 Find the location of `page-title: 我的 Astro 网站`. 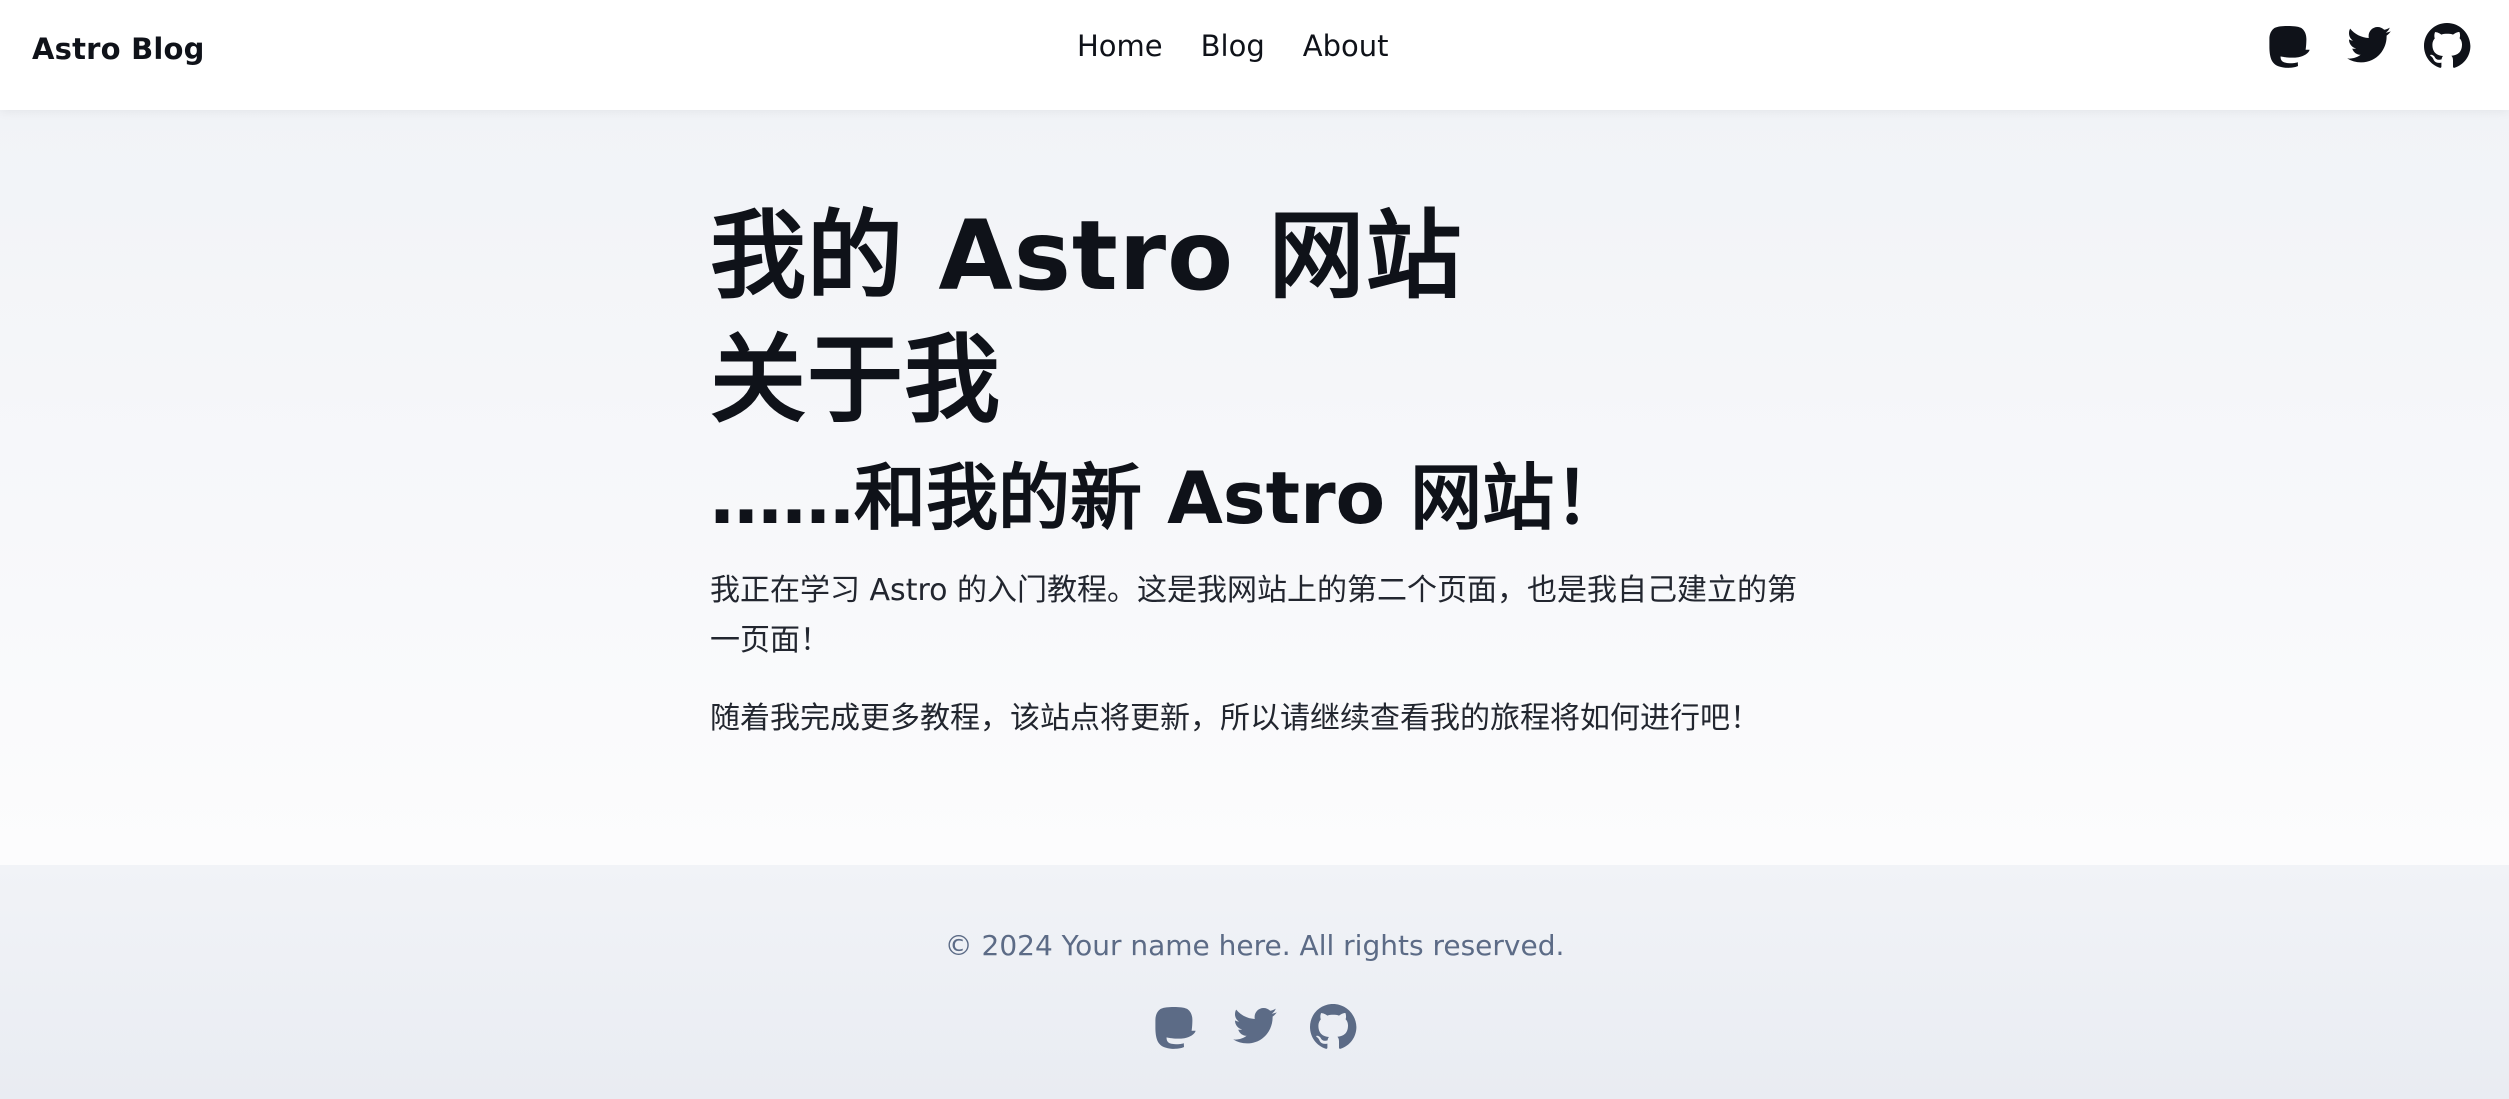

page-title: 我的 Astro 网站 is located at coordinates (1086, 256).